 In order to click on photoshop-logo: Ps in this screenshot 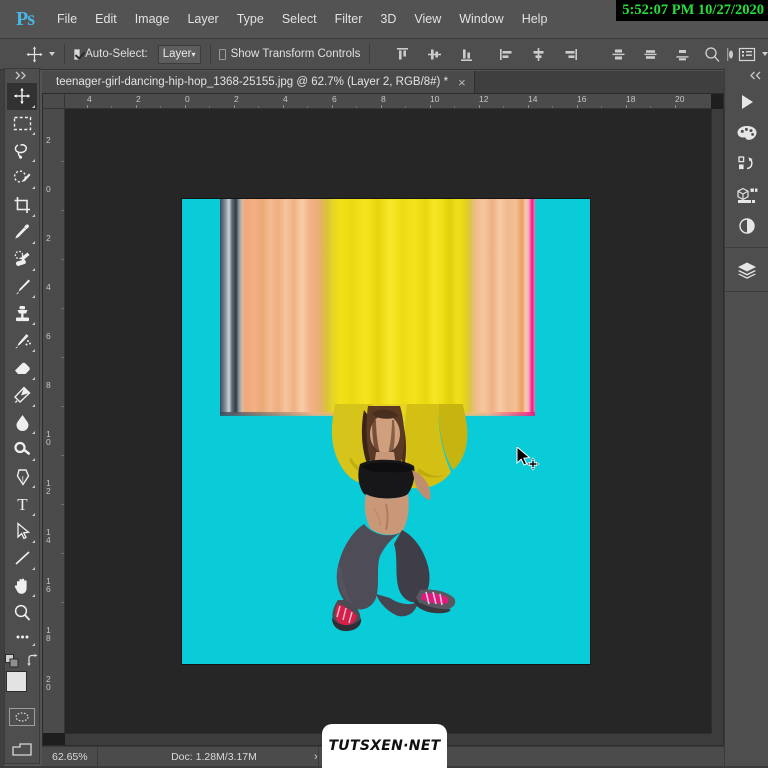, I will do `click(25, 18)`.